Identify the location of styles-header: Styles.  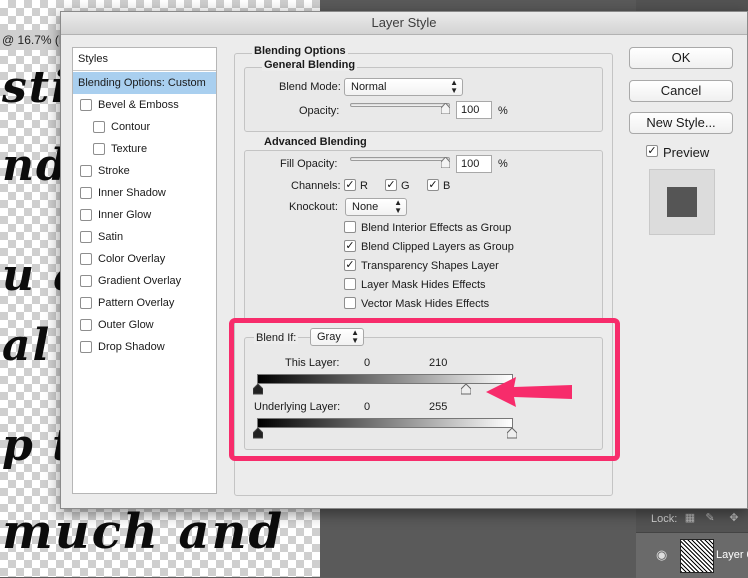
(144, 59).